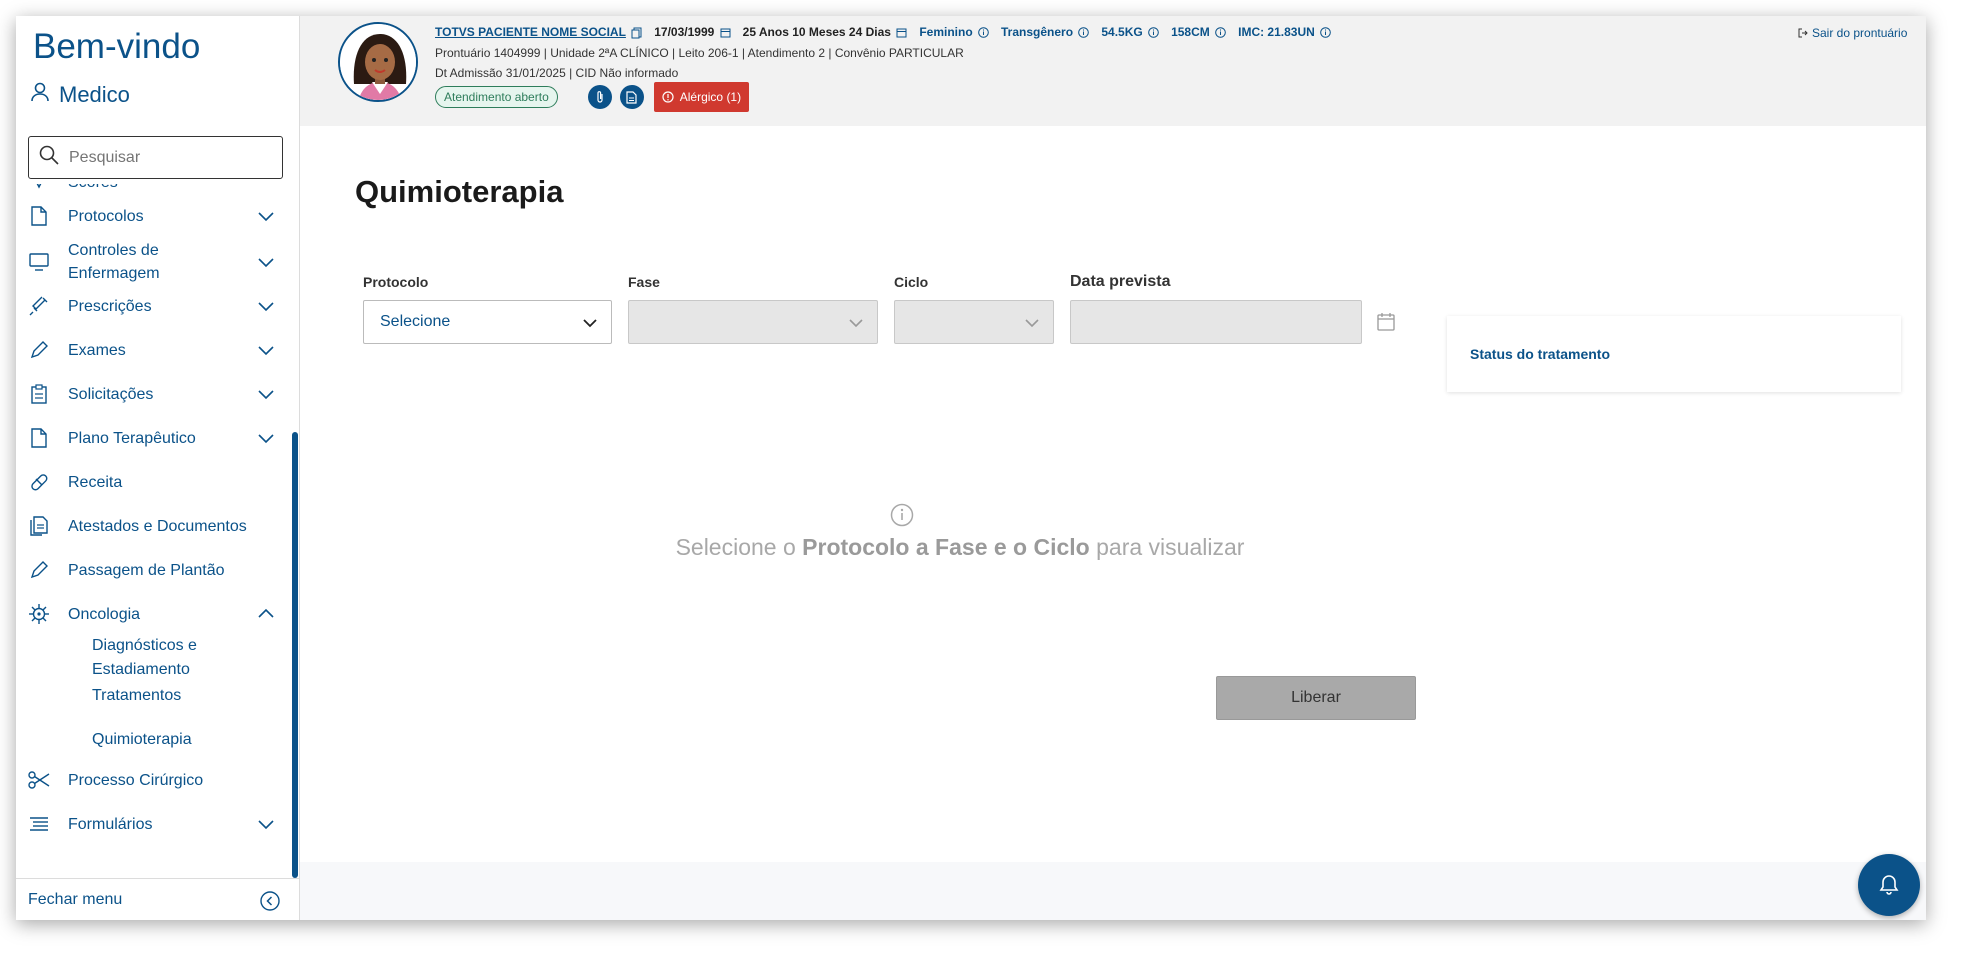 The width and height of the screenshot is (1974, 968). Describe the element at coordinates (150, 216) in the screenshot. I see `sidebar-item-protocolos: Protocolos` at that location.